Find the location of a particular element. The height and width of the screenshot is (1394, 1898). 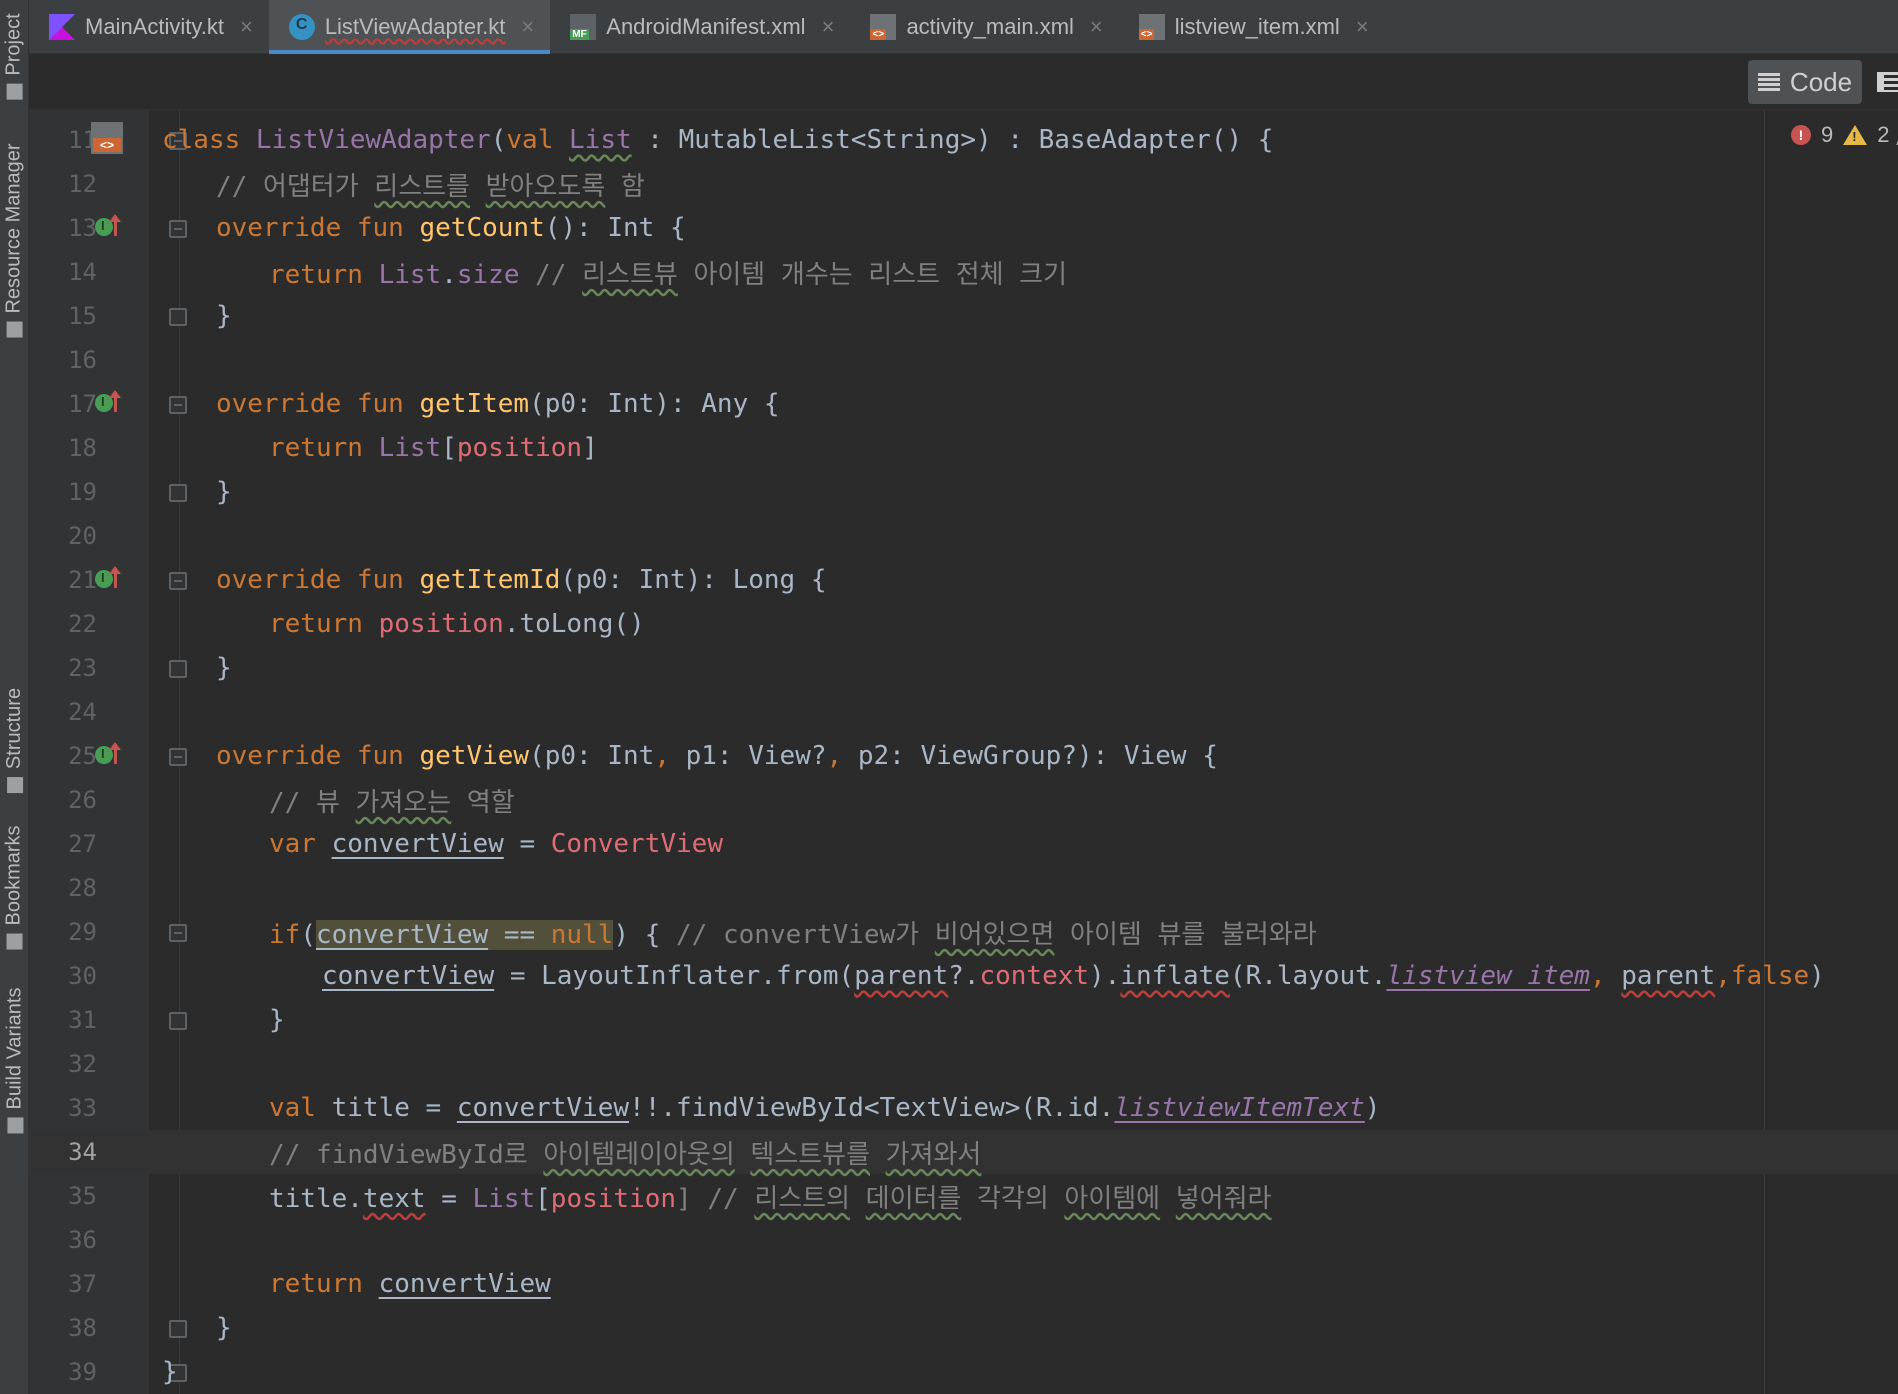

code-line: 32 is located at coordinates (963, 1064).